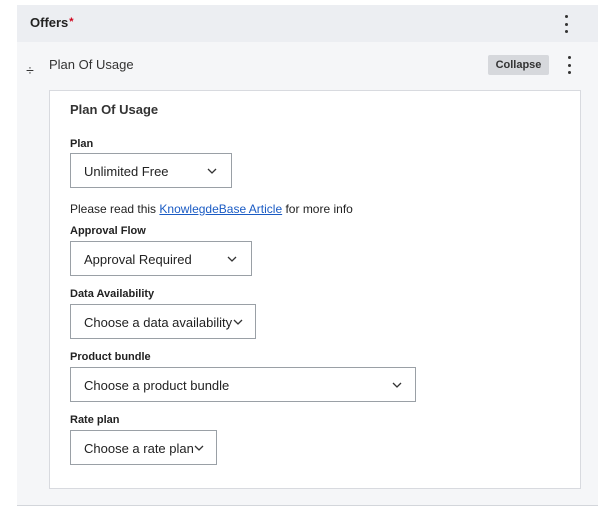 The width and height of the screenshot is (614, 514). What do you see at coordinates (108, 231) in the screenshot?
I see `approval-flow-label: Approval Flow` at bounding box center [108, 231].